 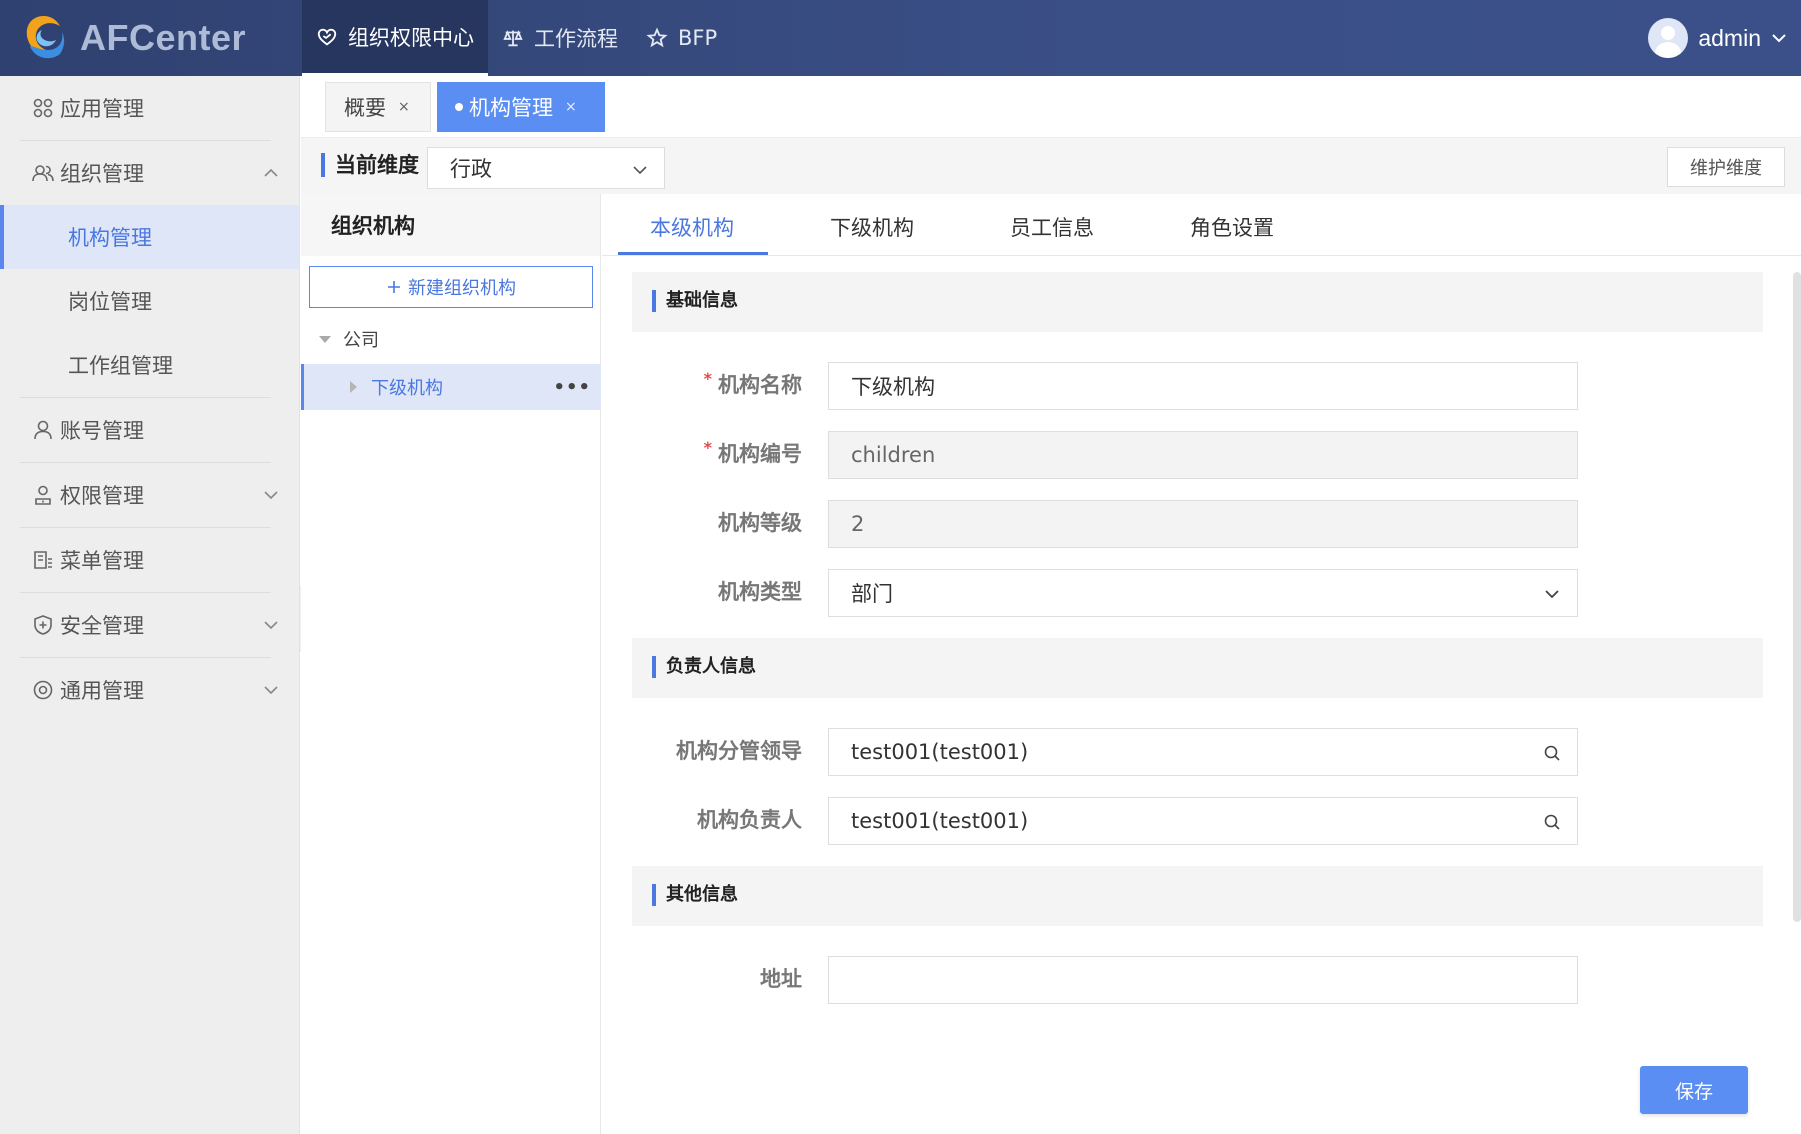 What do you see at coordinates (872, 227) in the screenshot?
I see `tab-sub-orgs: 下级机构` at bounding box center [872, 227].